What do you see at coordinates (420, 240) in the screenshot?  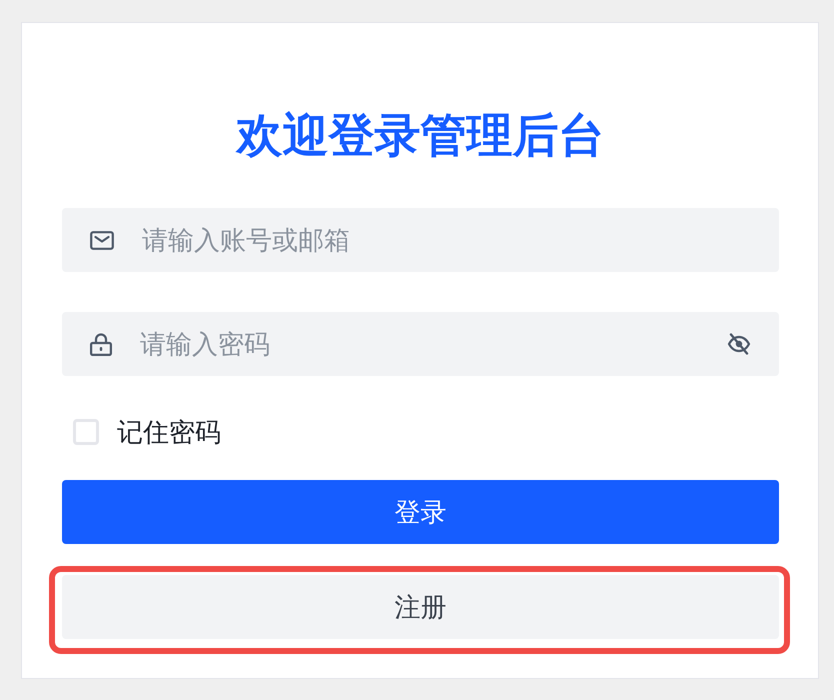 I see `input-field: 请输入账号或邮箱` at bounding box center [420, 240].